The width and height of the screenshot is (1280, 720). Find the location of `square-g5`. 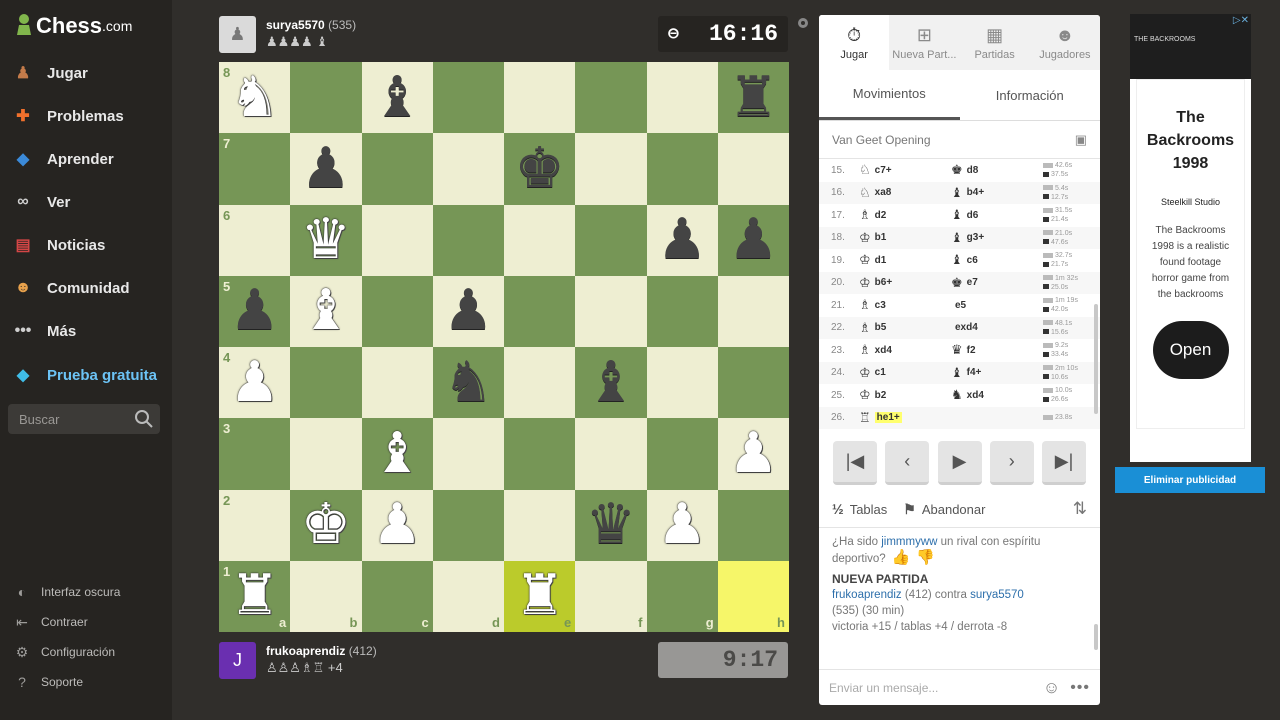

square-g5 is located at coordinates (682, 311).